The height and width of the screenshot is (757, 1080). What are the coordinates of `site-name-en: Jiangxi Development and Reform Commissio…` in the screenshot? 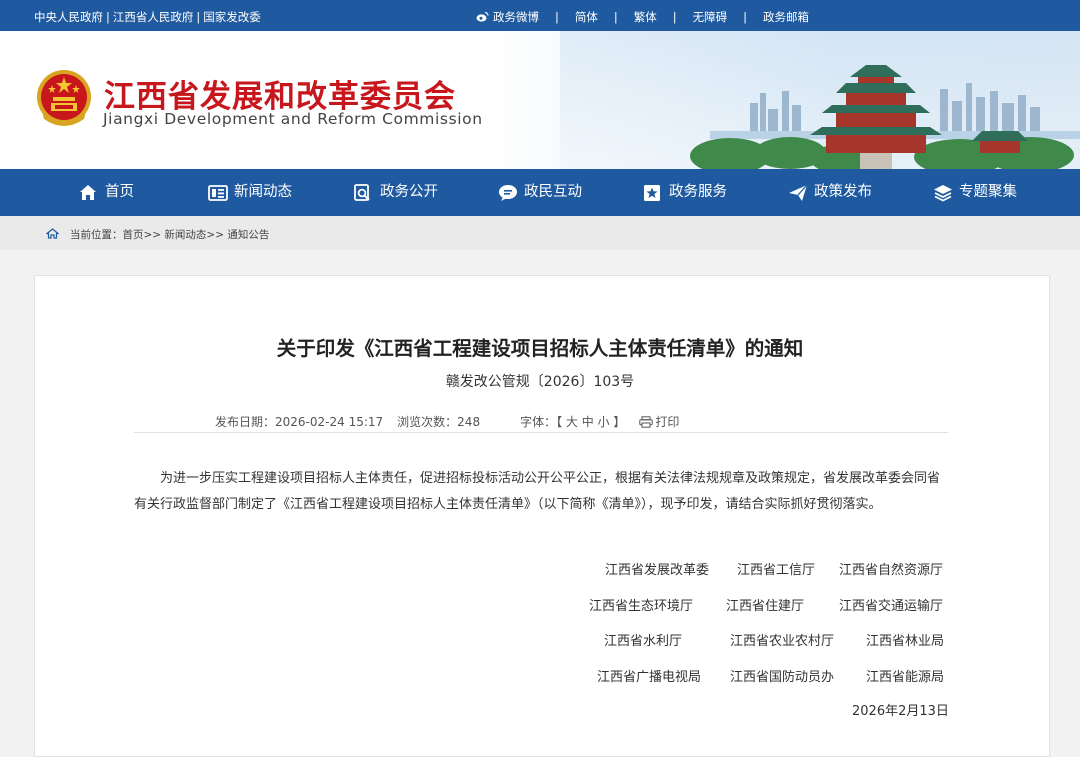 It's located at (293, 119).